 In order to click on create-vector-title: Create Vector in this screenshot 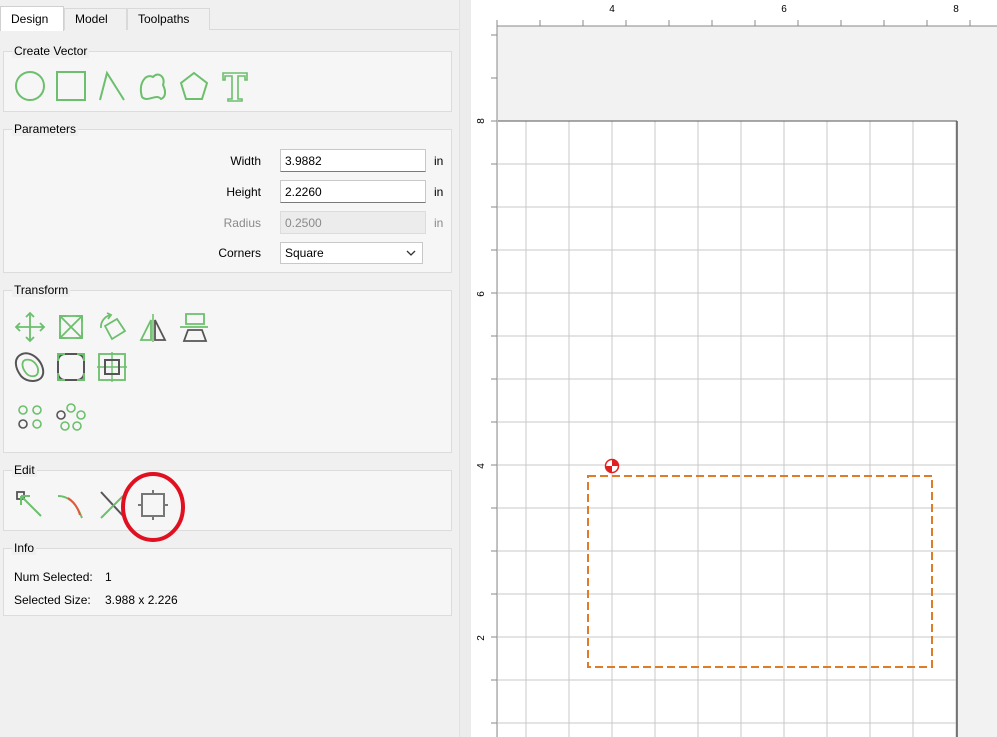, I will do `click(51, 51)`.